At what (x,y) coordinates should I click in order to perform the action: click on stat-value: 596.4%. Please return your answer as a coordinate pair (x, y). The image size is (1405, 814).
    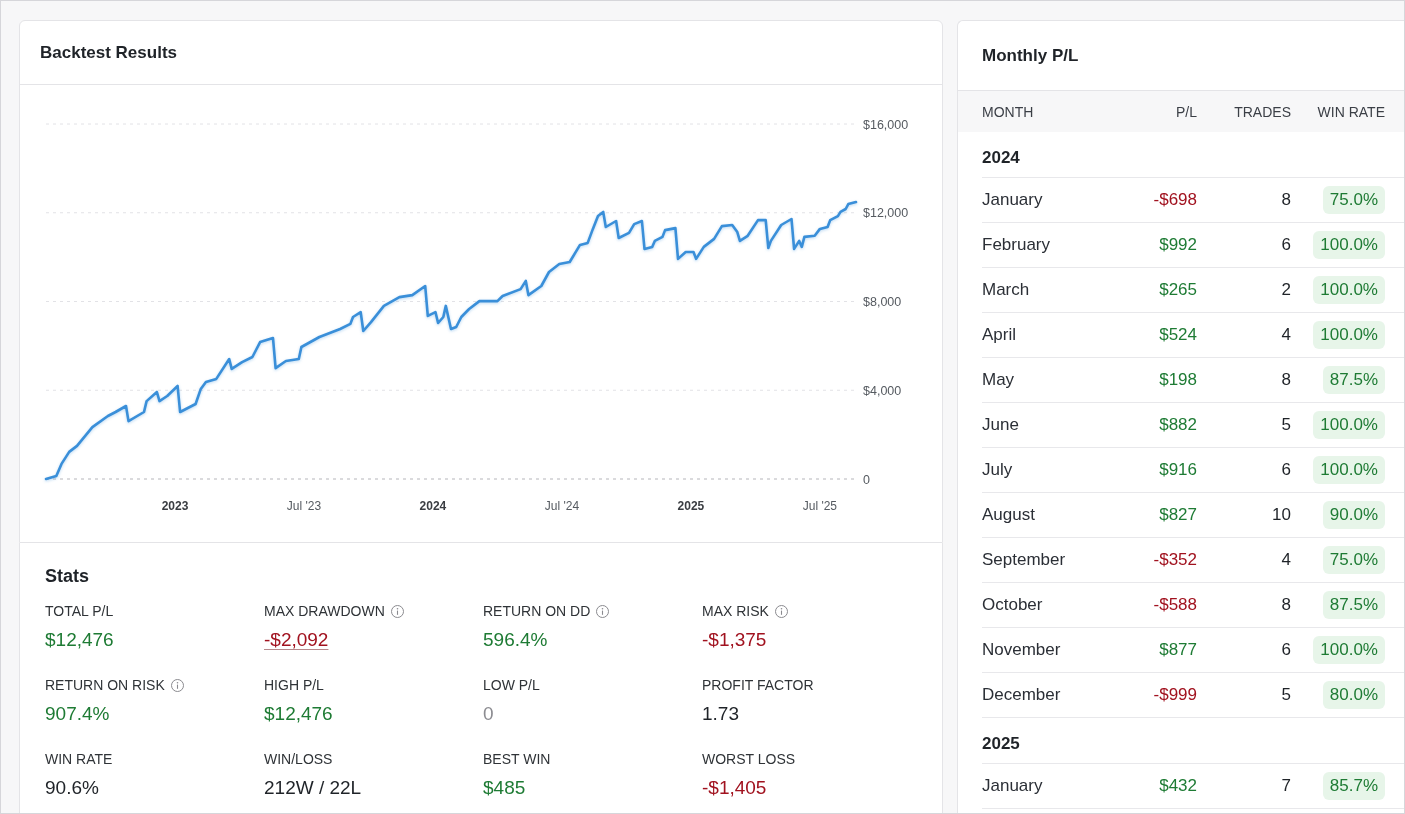
    Looking at the image, I should click on (515, 639).